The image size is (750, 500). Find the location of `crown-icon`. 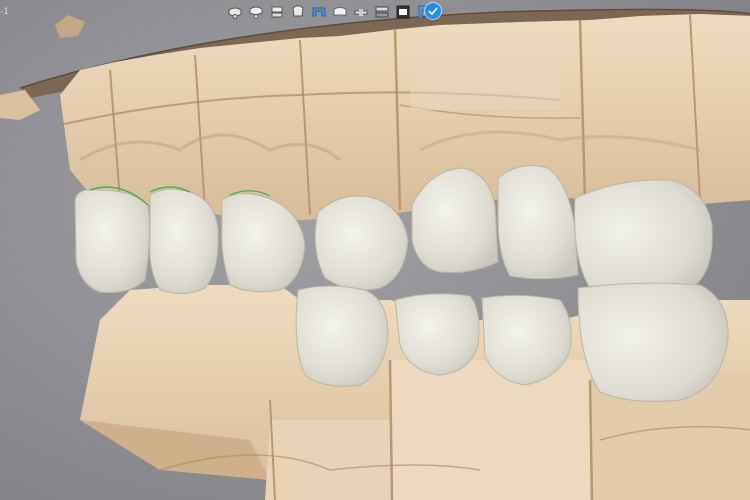

crown-icon is located at coordinates (319, 12).